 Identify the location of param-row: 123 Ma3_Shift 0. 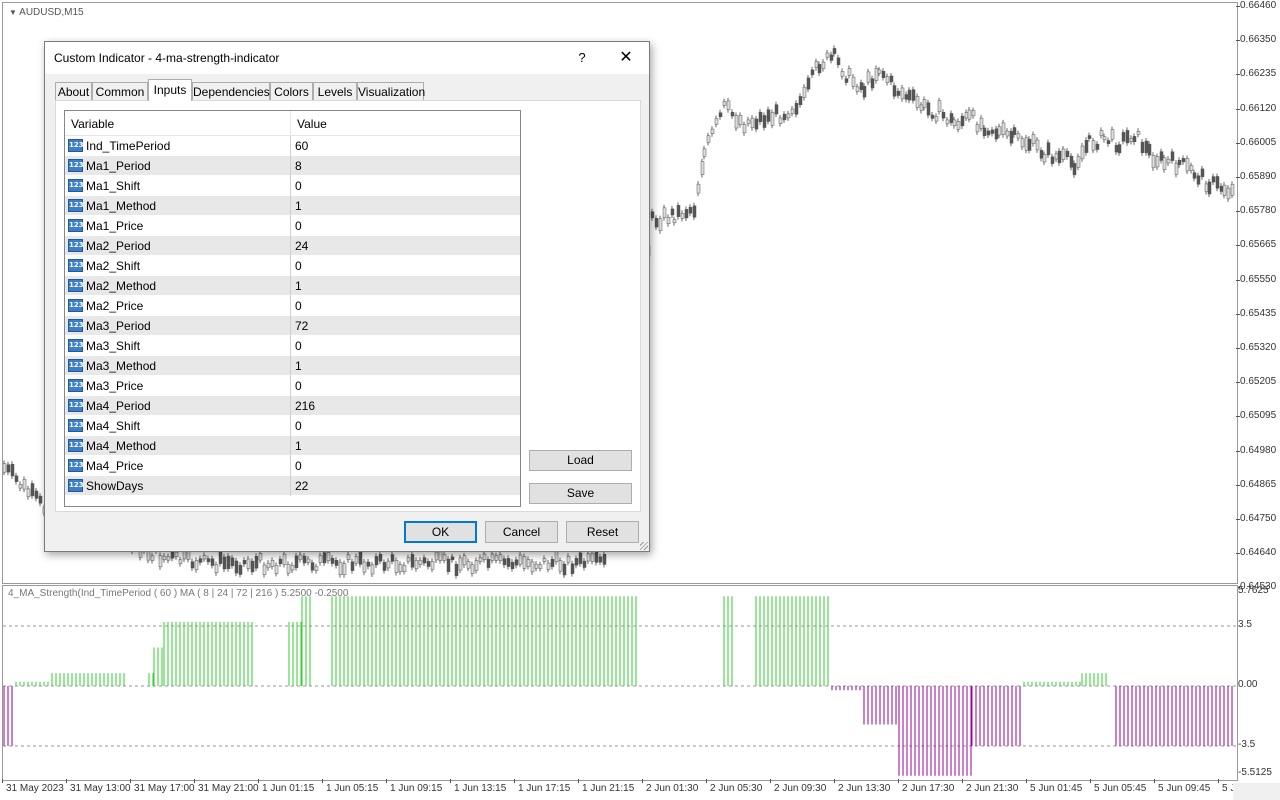
(292, 346).